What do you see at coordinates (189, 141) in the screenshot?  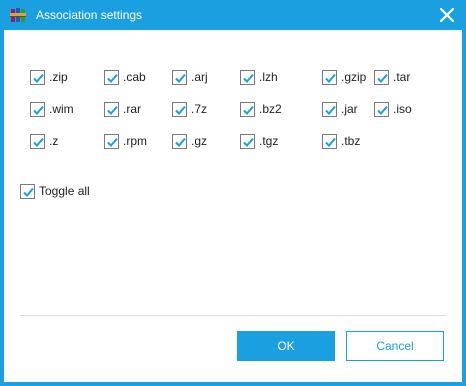 I see `extension-checkbox: .gz` at bounding box center [189, 141].